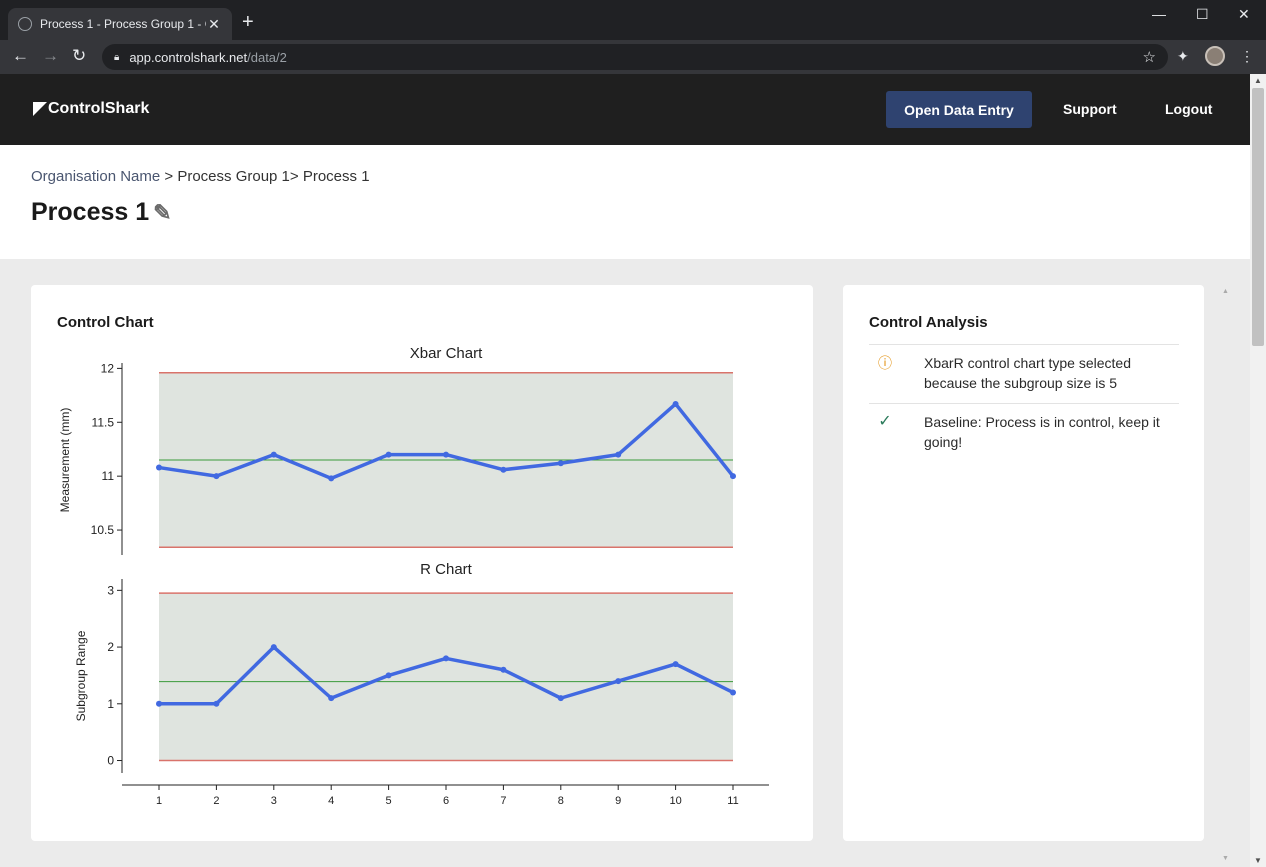 Image resolution: width=1266 pixels, height=867 pixels. What do you see at coordinates (90, 212) in the screenshot?
I see `page-title-text: Process 1` at bounding box center [90, 212].